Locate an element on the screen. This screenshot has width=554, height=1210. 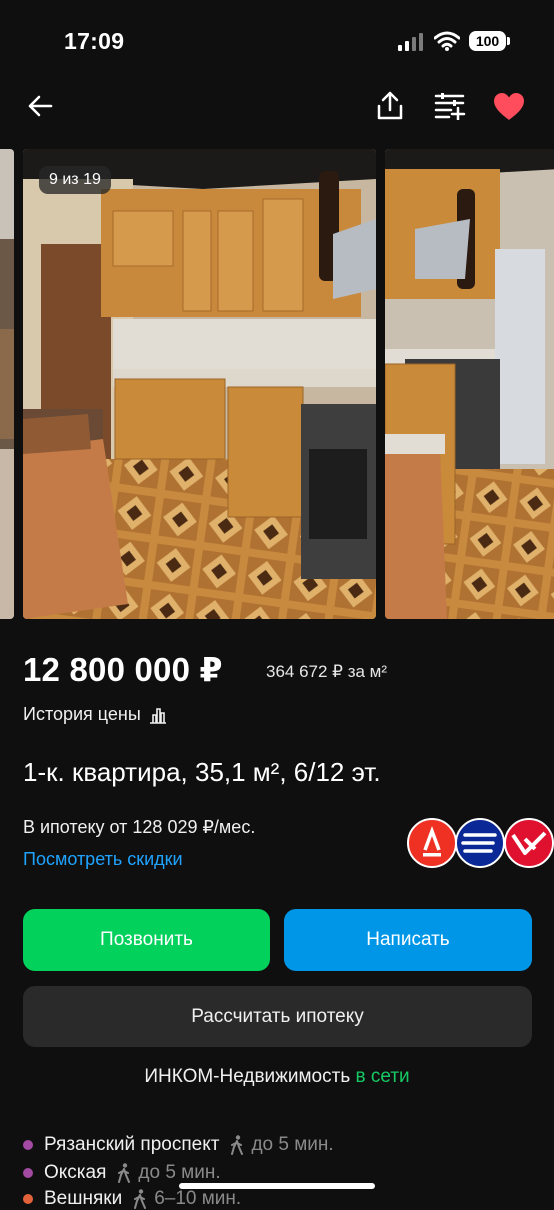
gallery-photo-next is located at coordinates (469, 384).